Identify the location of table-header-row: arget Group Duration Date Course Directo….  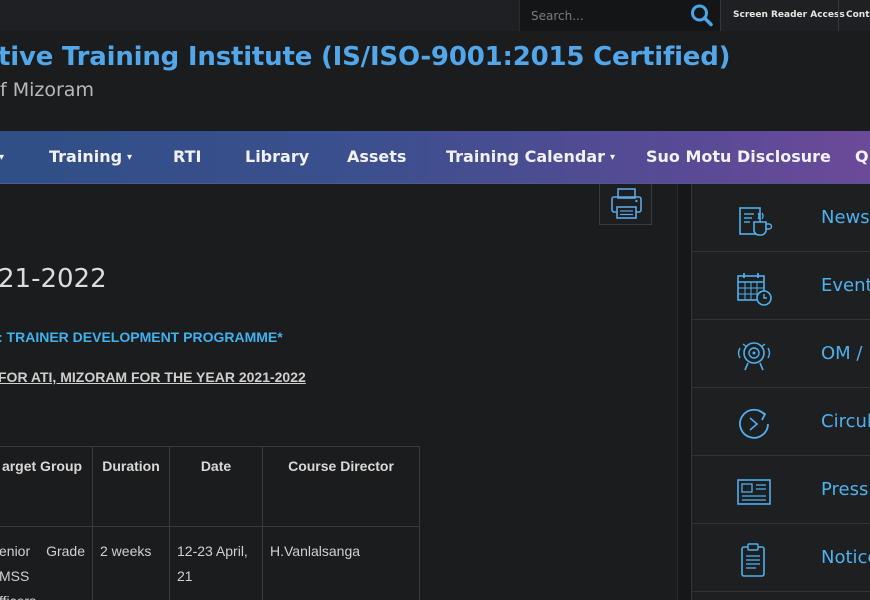
(210, 486).